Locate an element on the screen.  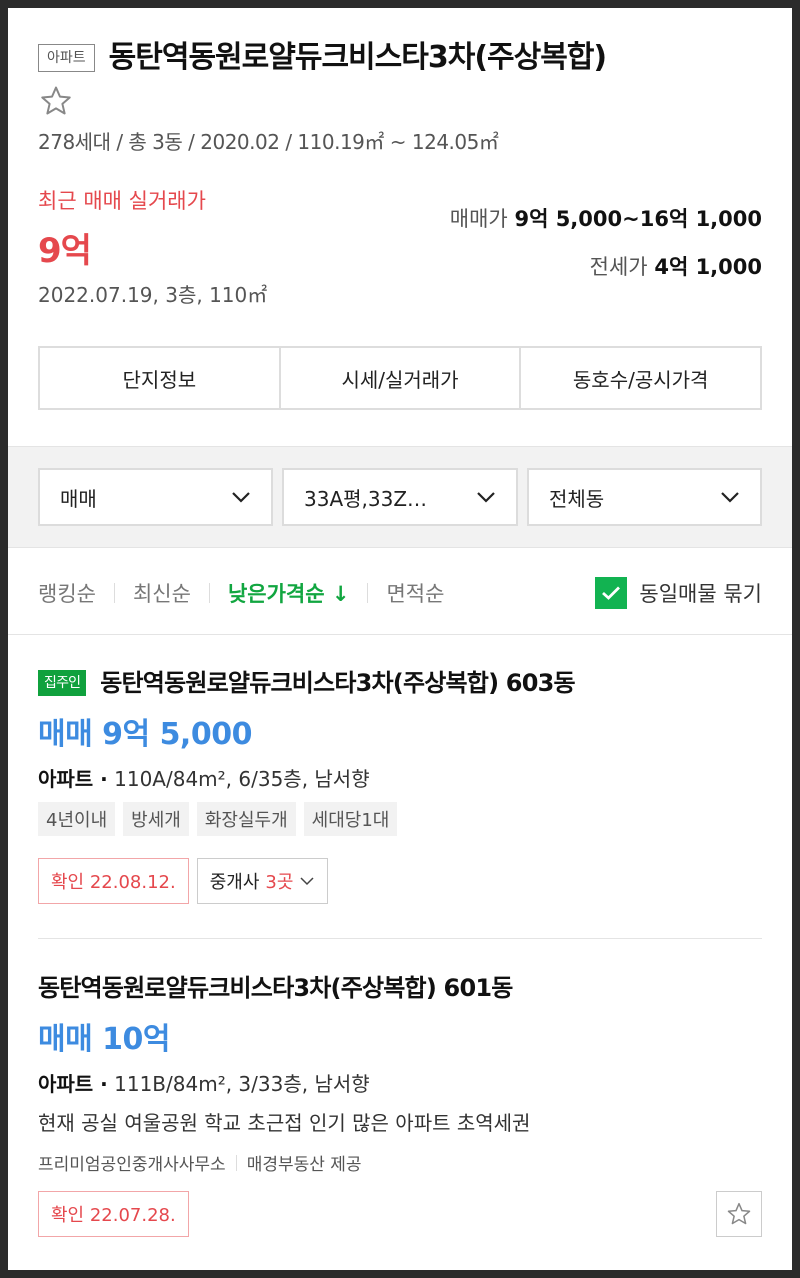
group-same-listings-label: 동일매물 묶기 is located at coordinates (700, 594).